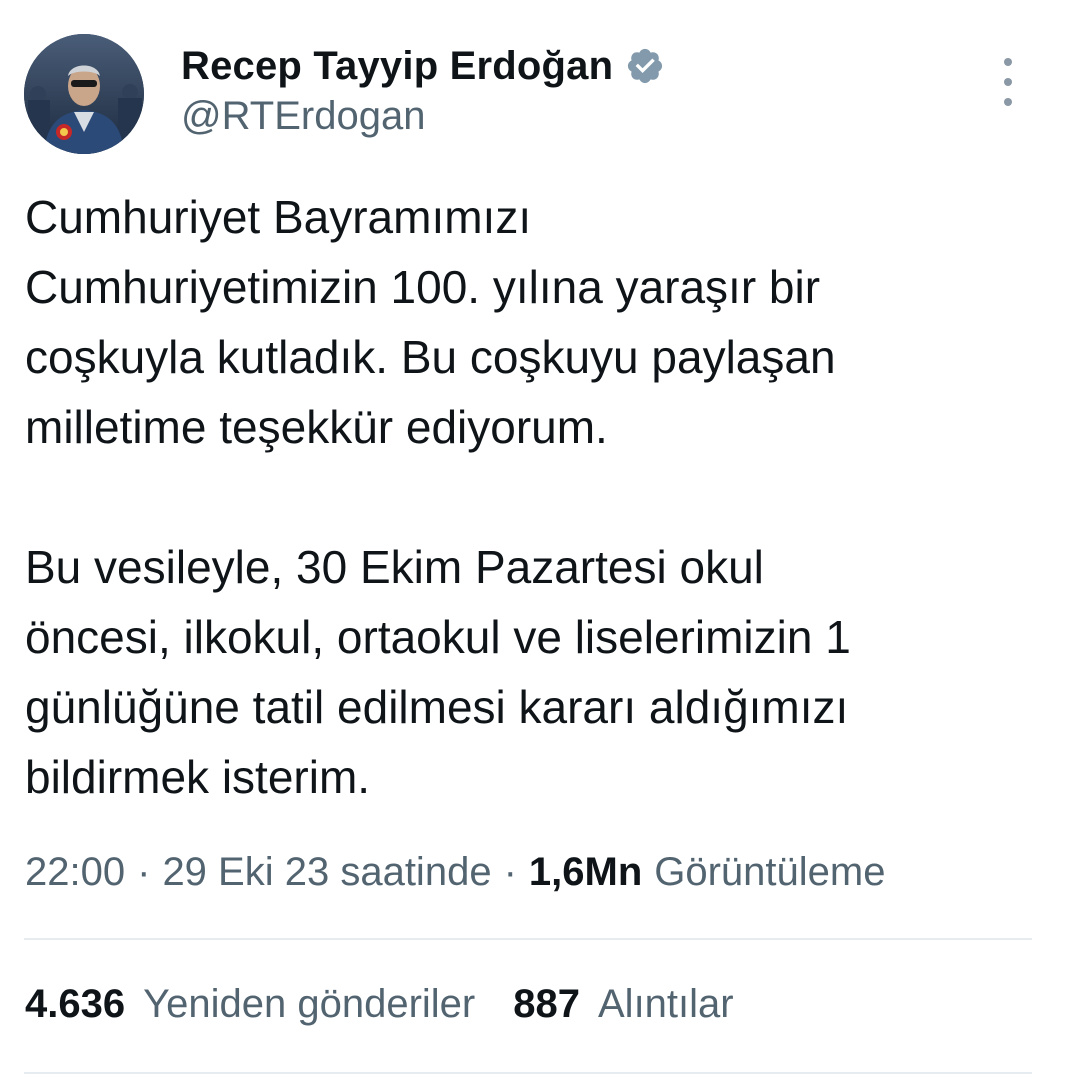 Image resolution: width=1067 pixels, height=1088 pixels. I want to click on tweet-line: Cumhuriyetimizin 100. yılına yaraşır bir, so click(423, 287).